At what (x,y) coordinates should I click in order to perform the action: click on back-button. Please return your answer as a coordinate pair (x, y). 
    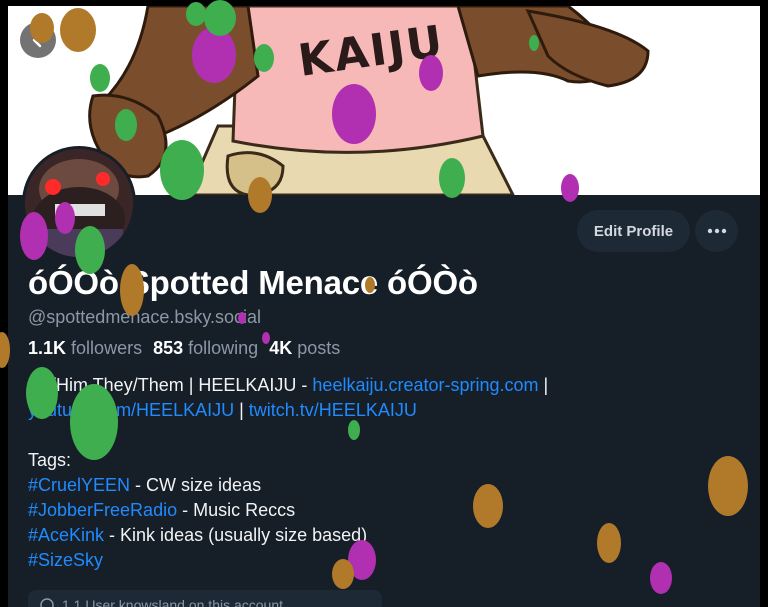
    Looking at the image, I should click on (38, 40).